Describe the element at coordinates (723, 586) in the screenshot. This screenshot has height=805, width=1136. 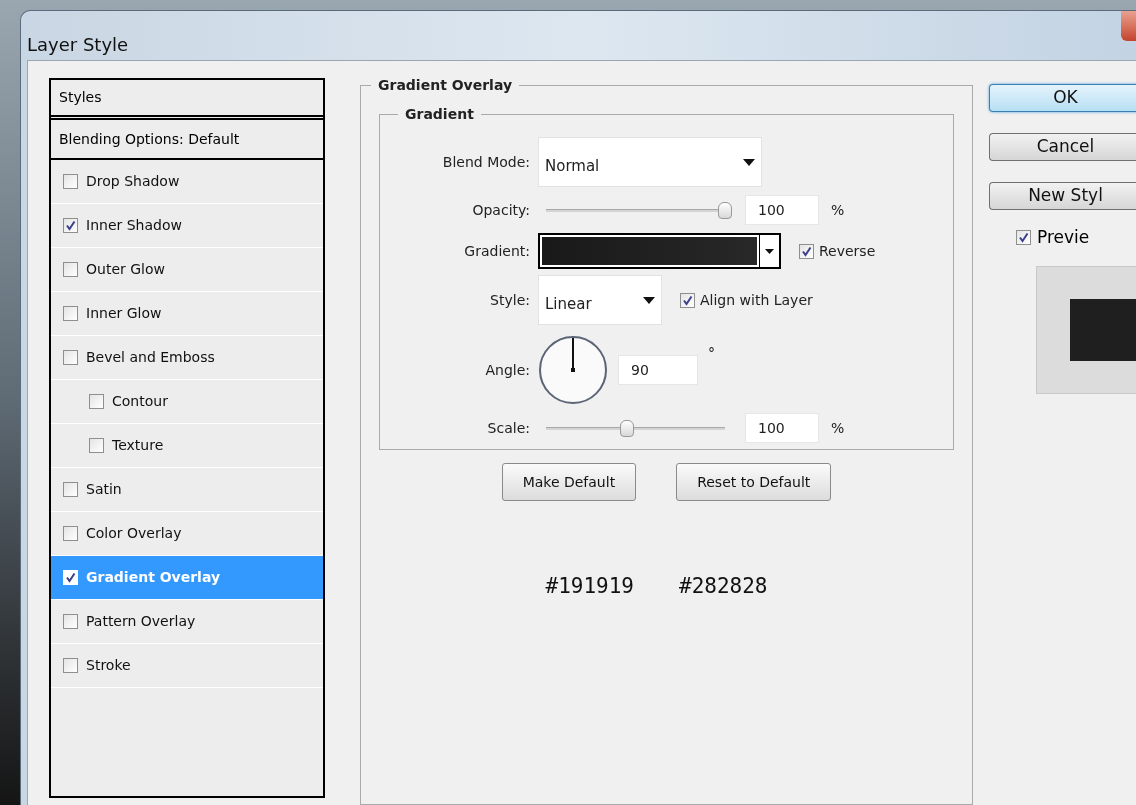
I see `color-code: #282828` at that location.